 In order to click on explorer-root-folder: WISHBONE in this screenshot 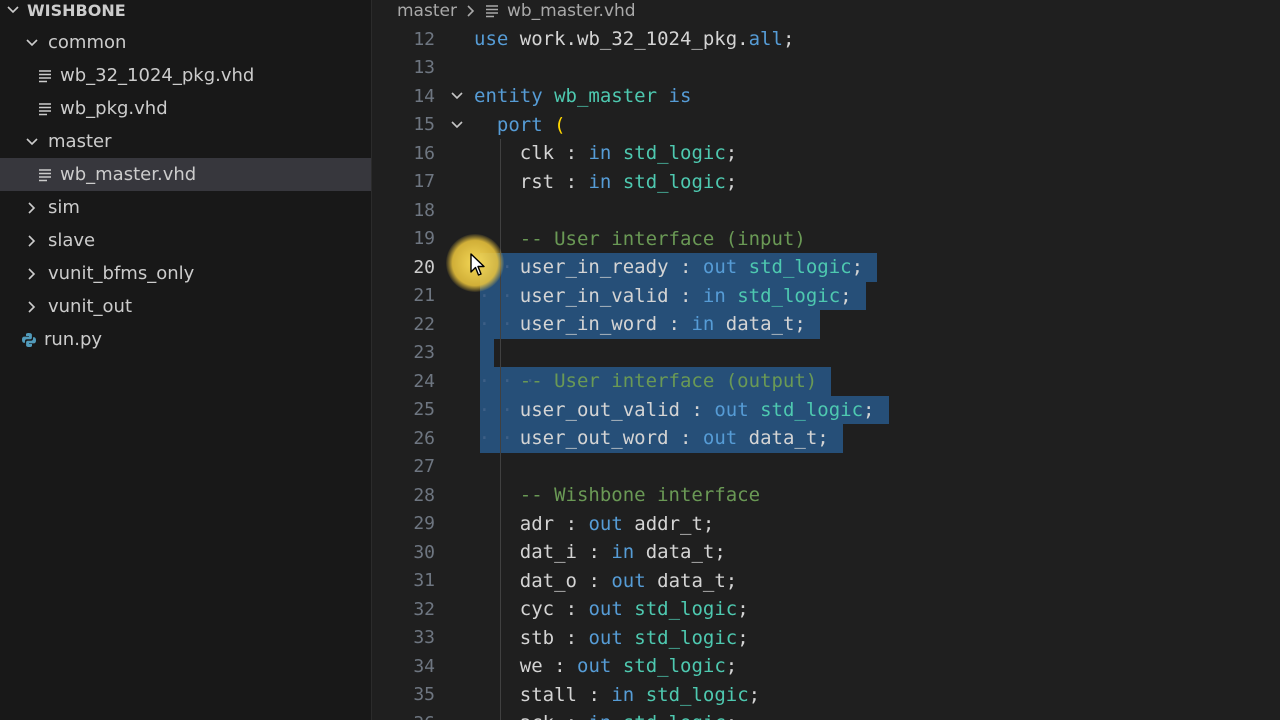, I will do `click(185, 10)`.